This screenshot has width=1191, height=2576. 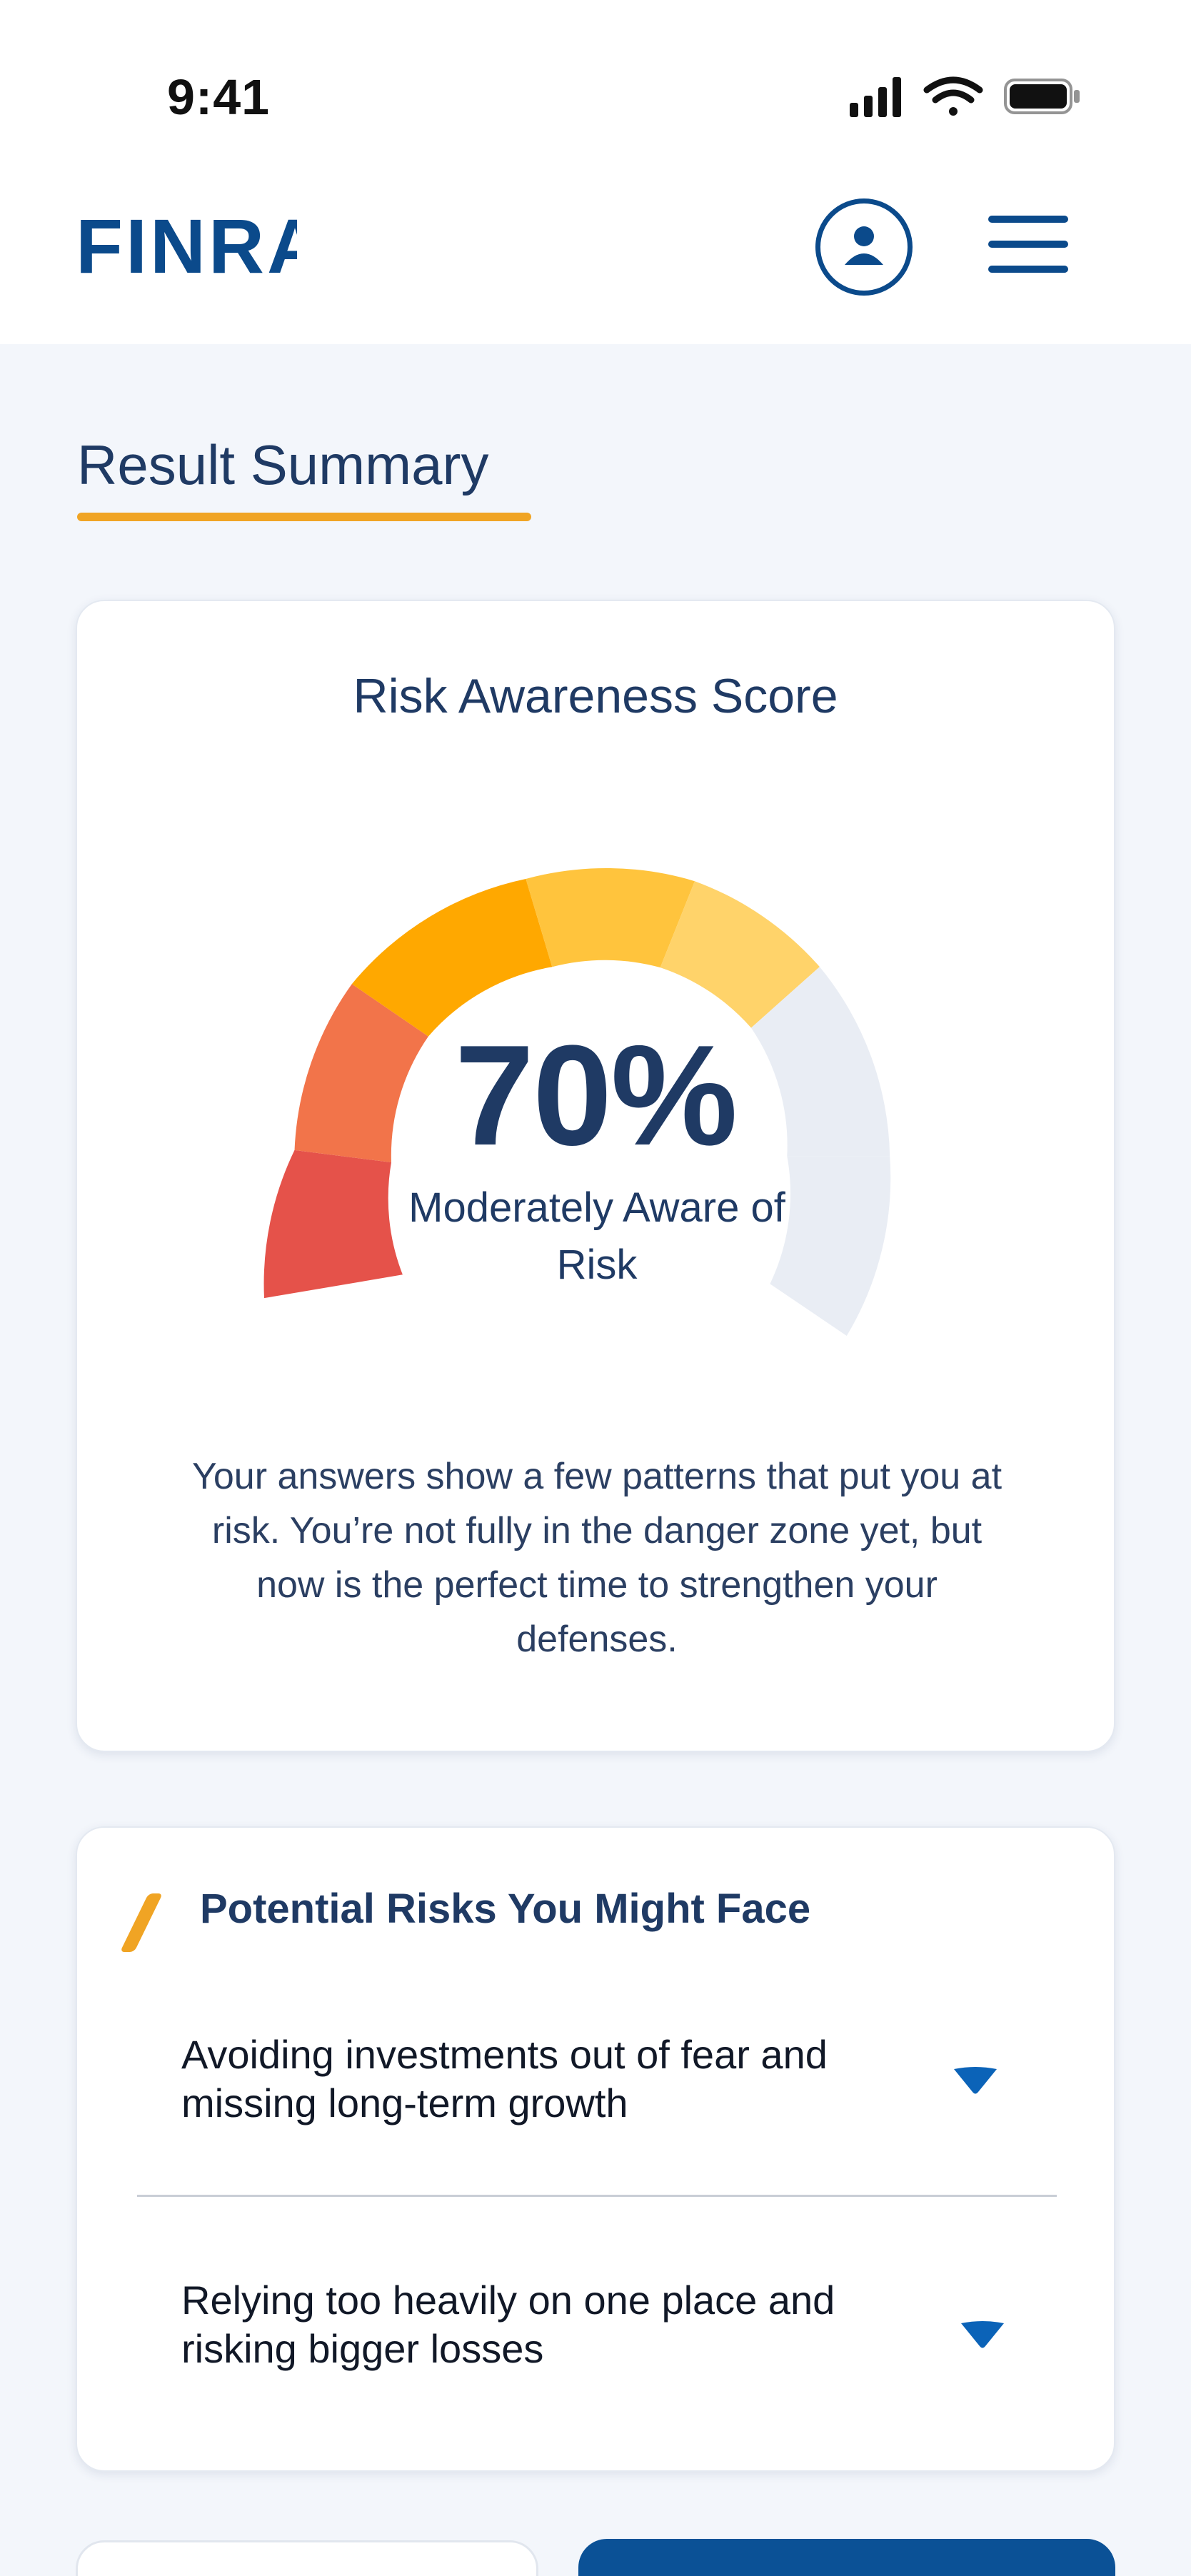 What do you see at coordinates (597, 2196) in the screenshot?
I see `risk-divider` at bounding box center [597, 2196].